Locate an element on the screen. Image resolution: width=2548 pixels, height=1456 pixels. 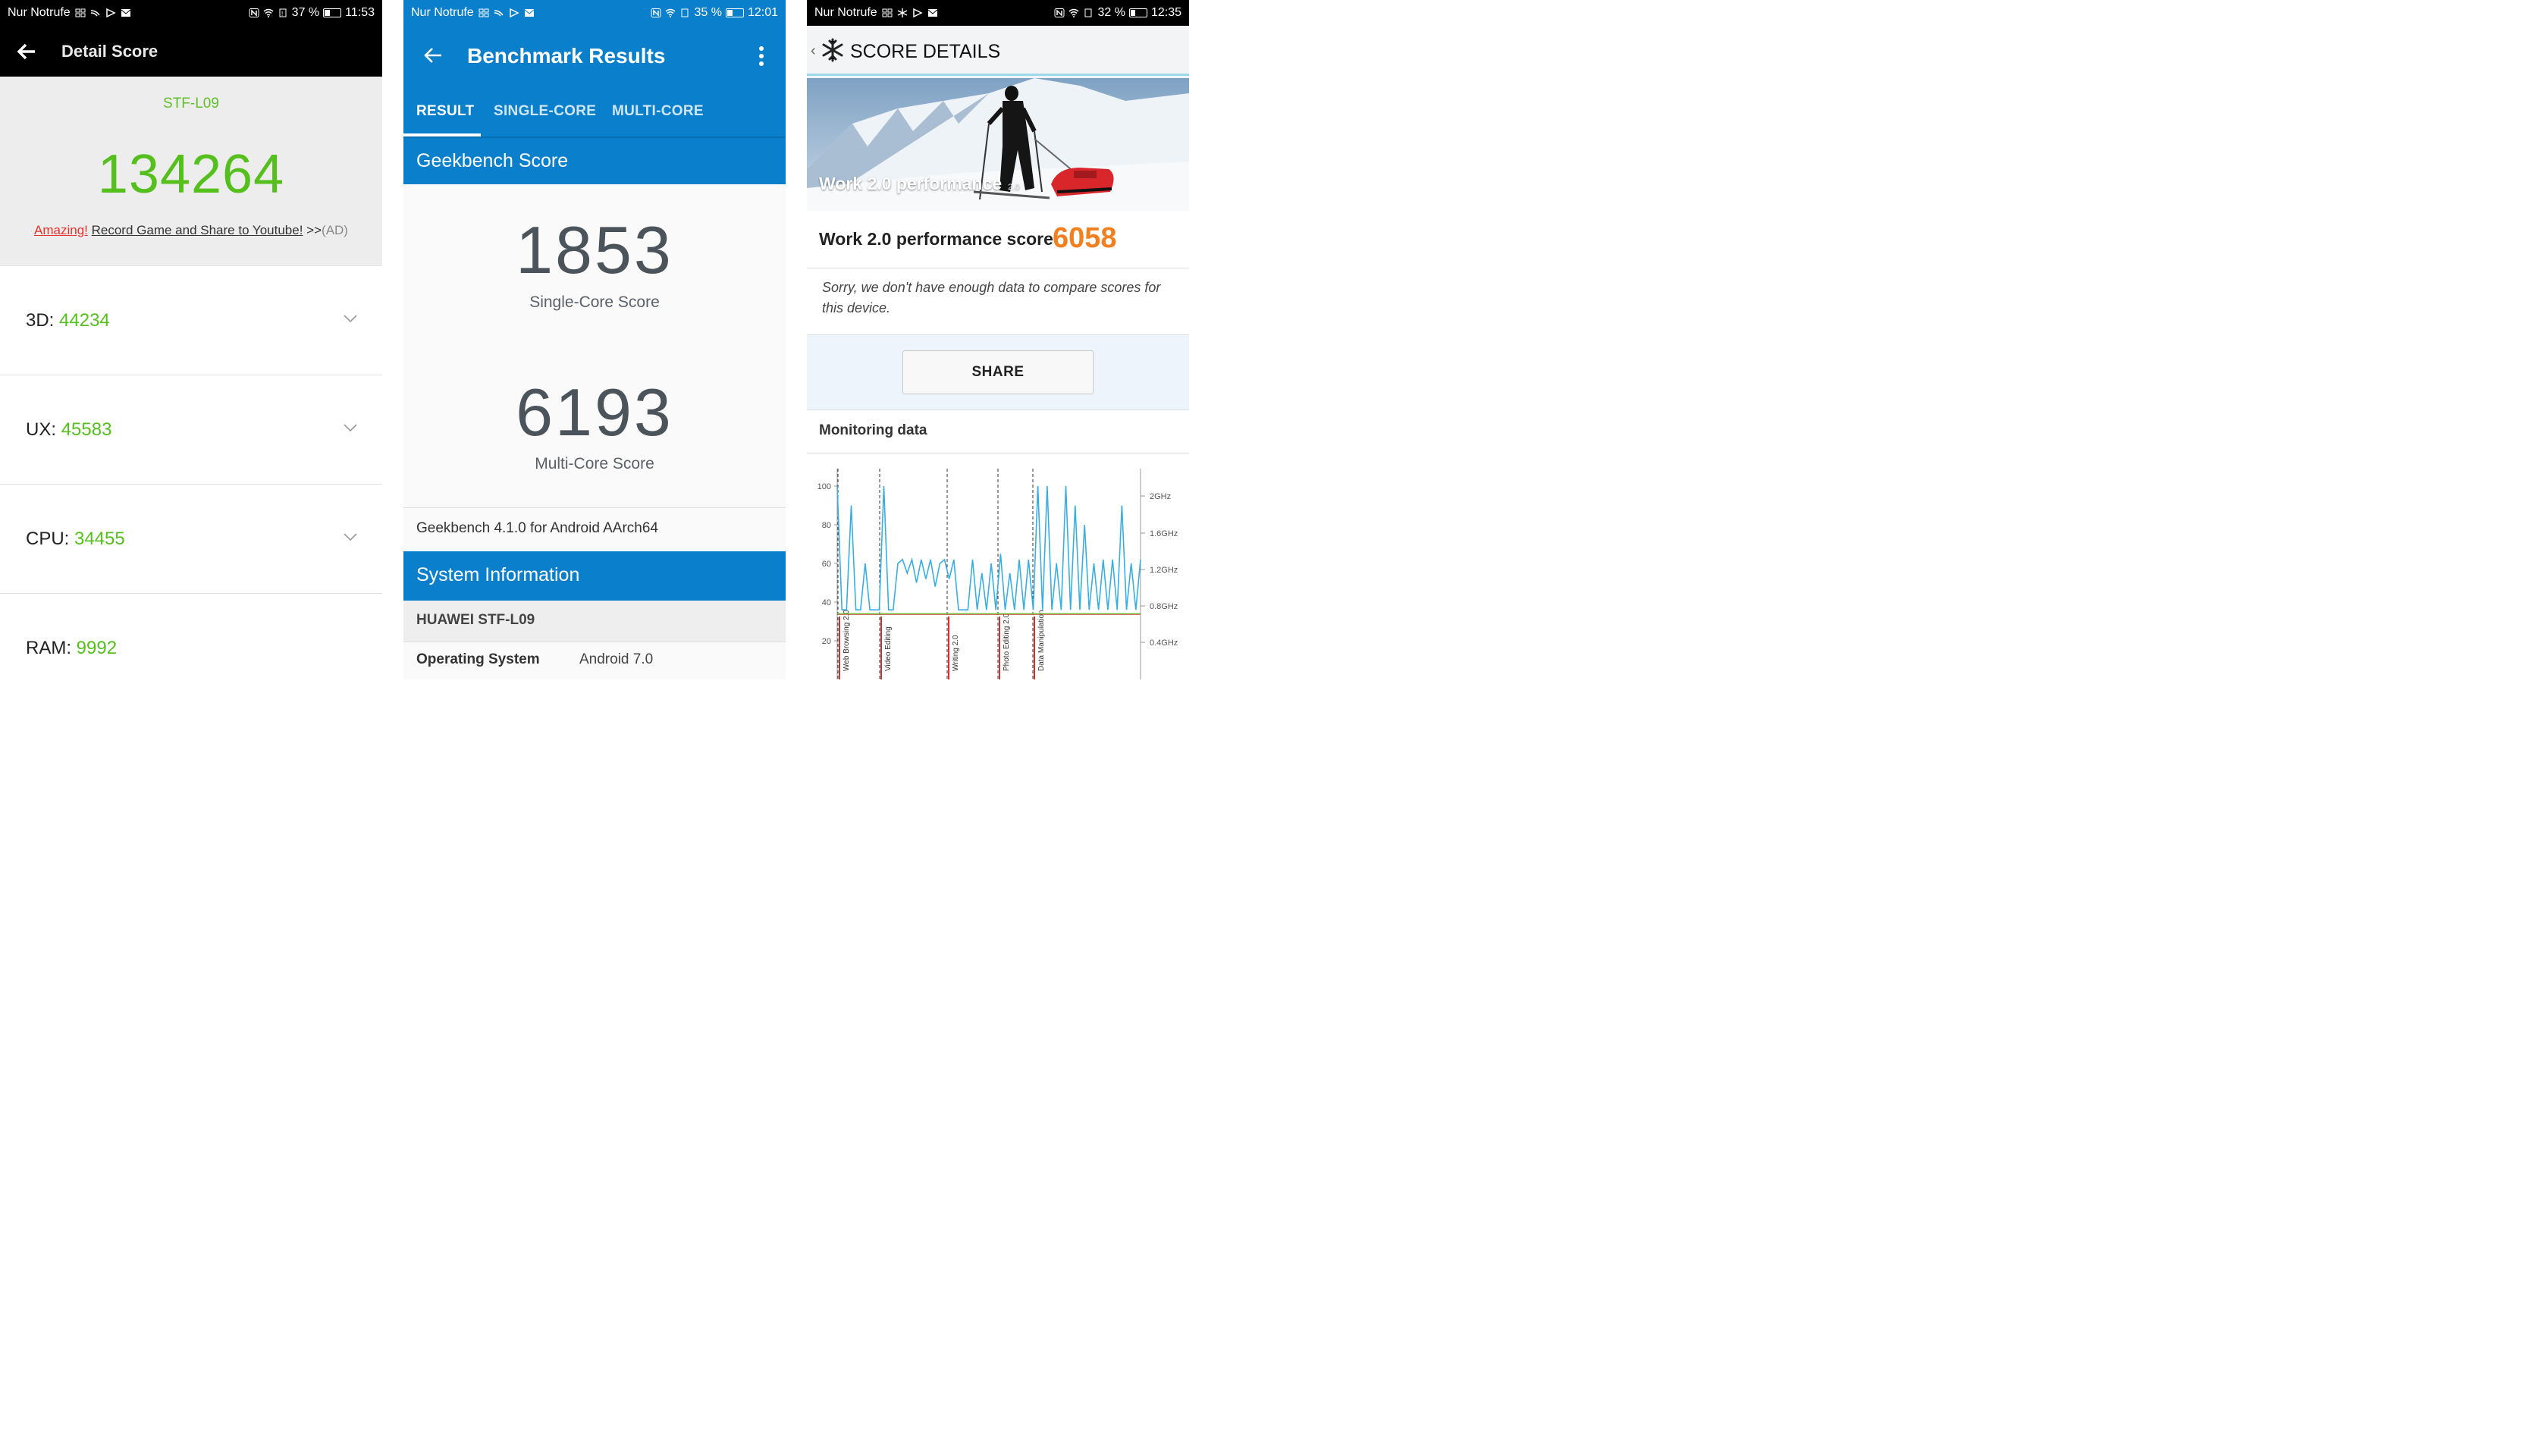
multi-core-label: Multi-Core Score is located at coordinates (594, 463).